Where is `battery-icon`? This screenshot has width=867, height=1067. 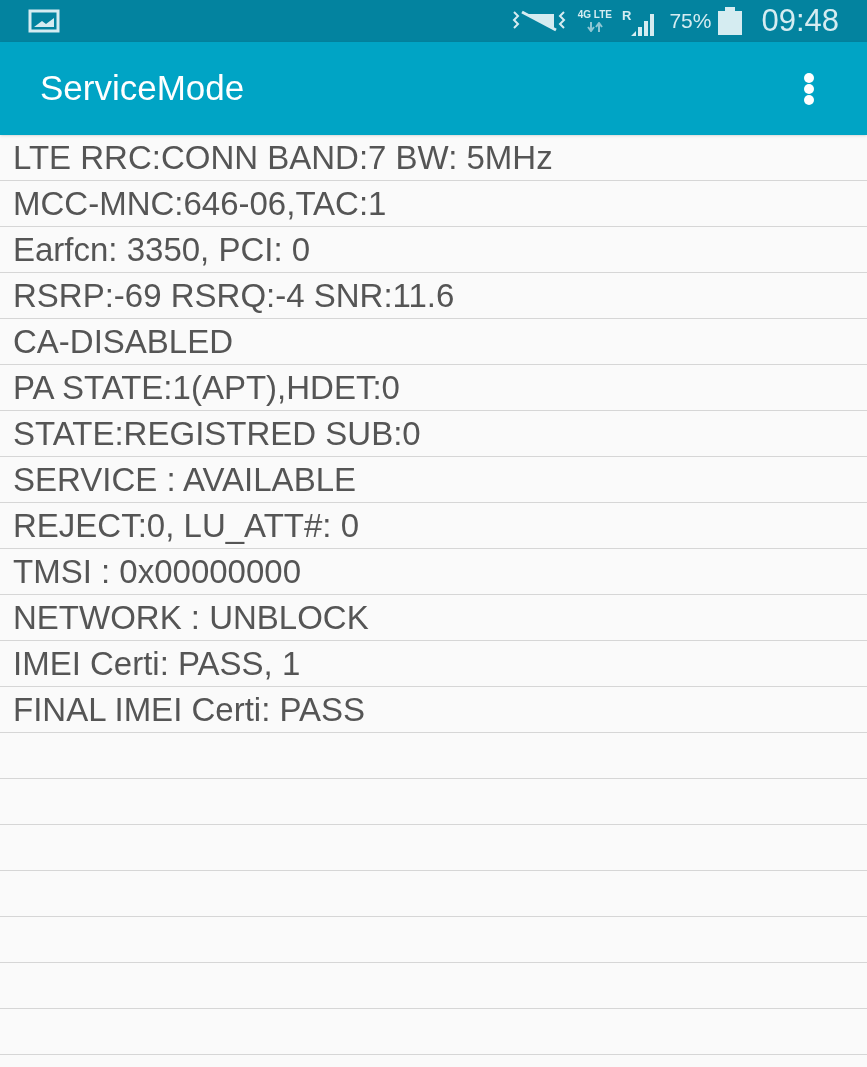 battery-icon is located at coordinates (730, 21).